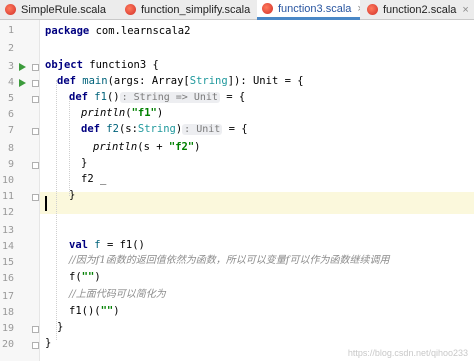  What do you see at coordinates (120, 65) in the screenshot?
I see `code-text: function3 {` at bounding box center [120, 65].